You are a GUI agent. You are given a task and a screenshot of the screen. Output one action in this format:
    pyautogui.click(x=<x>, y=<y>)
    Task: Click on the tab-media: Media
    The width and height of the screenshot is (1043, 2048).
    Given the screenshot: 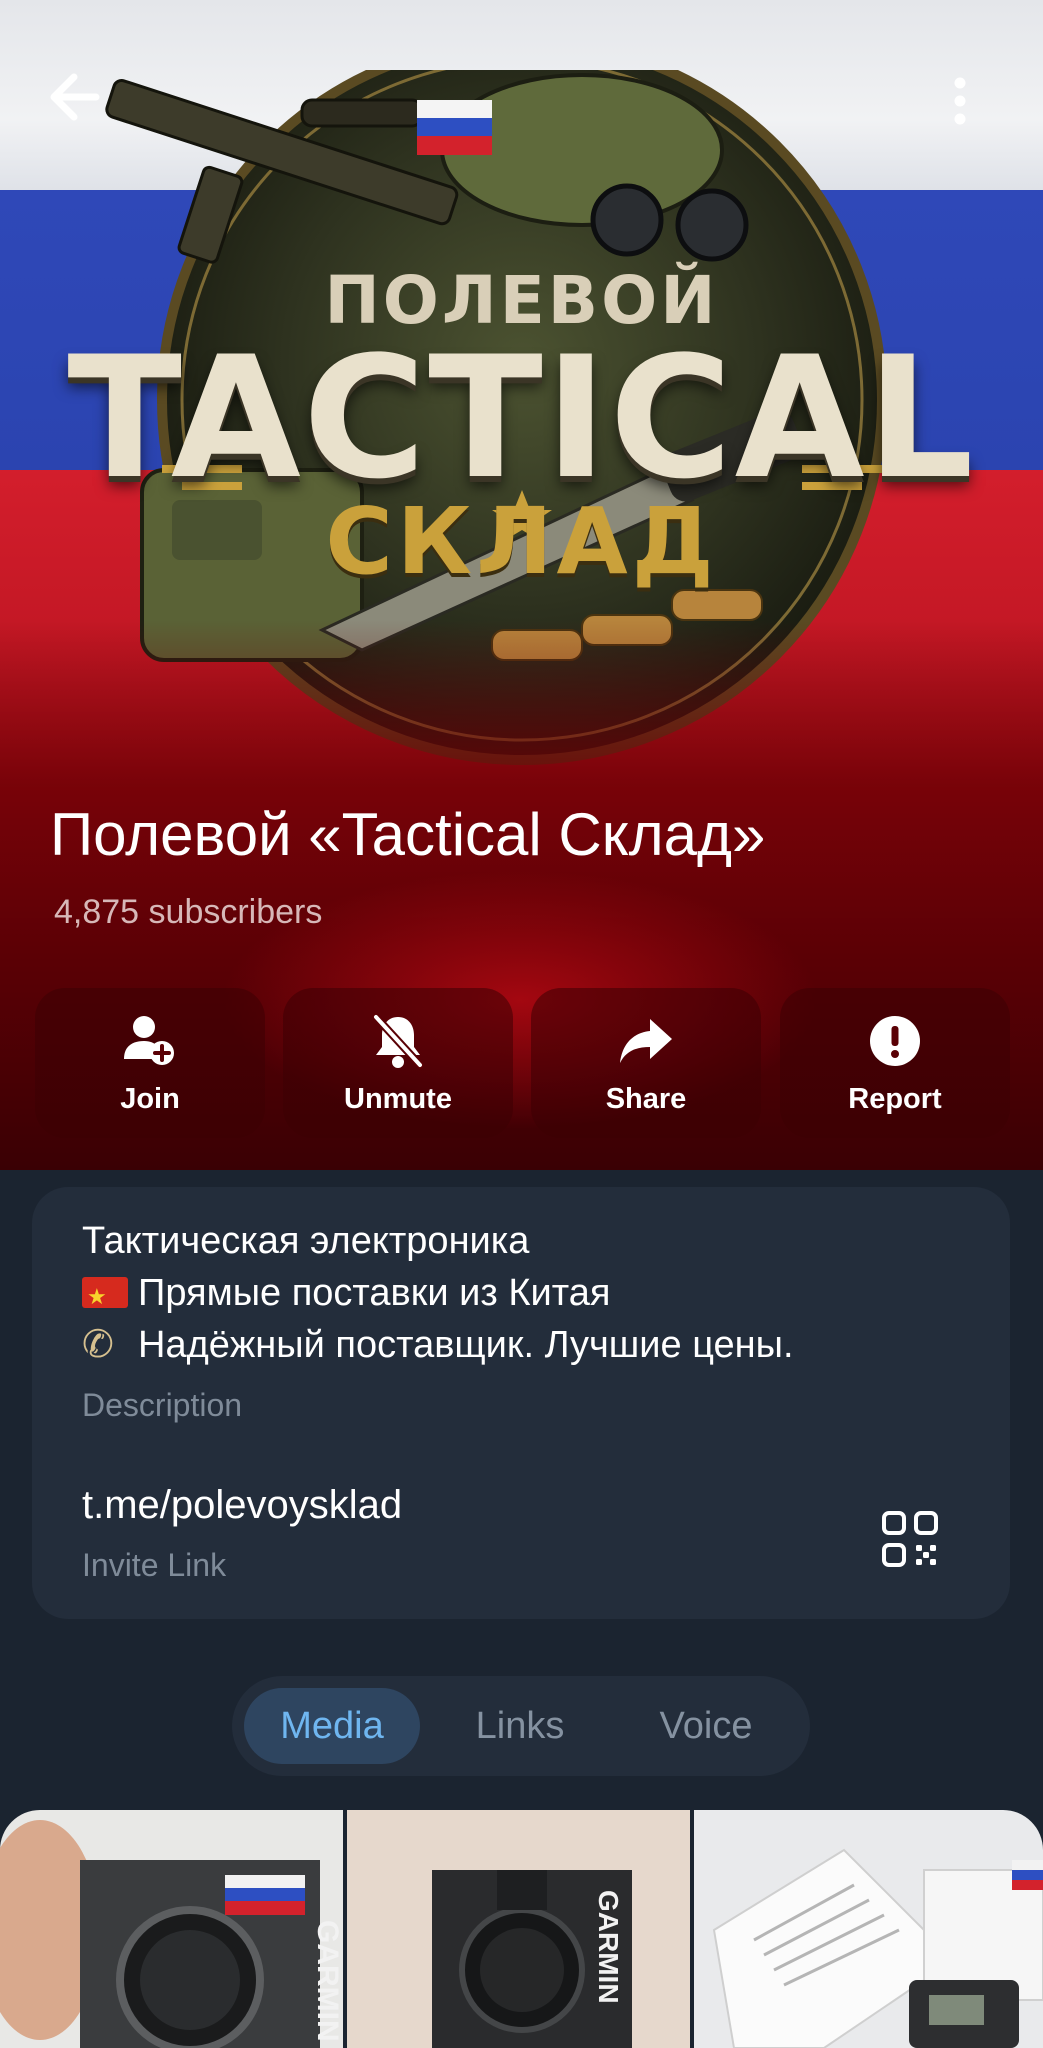 What is the action you would take?
    pyautogui.click(x=332, y=1726)
    